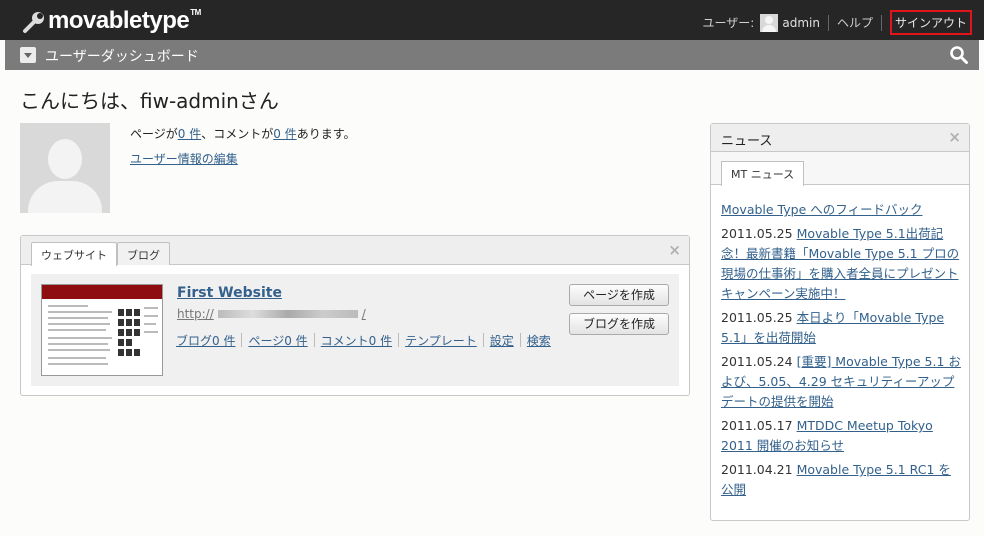 The height and width of the screenshot is (536, 984). Describe the element at coordinates (747, 141) in the screenshot. I see `news-title: ニュース` at that location.